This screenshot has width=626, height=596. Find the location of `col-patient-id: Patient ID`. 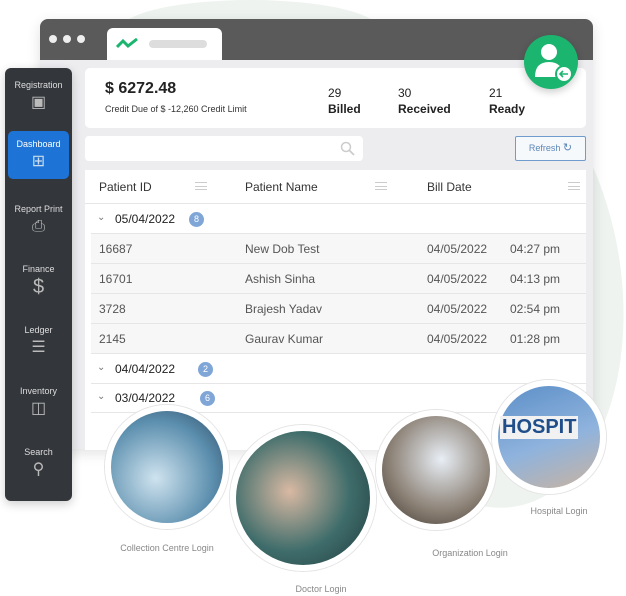

col-patient-id: Patient ID is located at coordinates (125, 187).